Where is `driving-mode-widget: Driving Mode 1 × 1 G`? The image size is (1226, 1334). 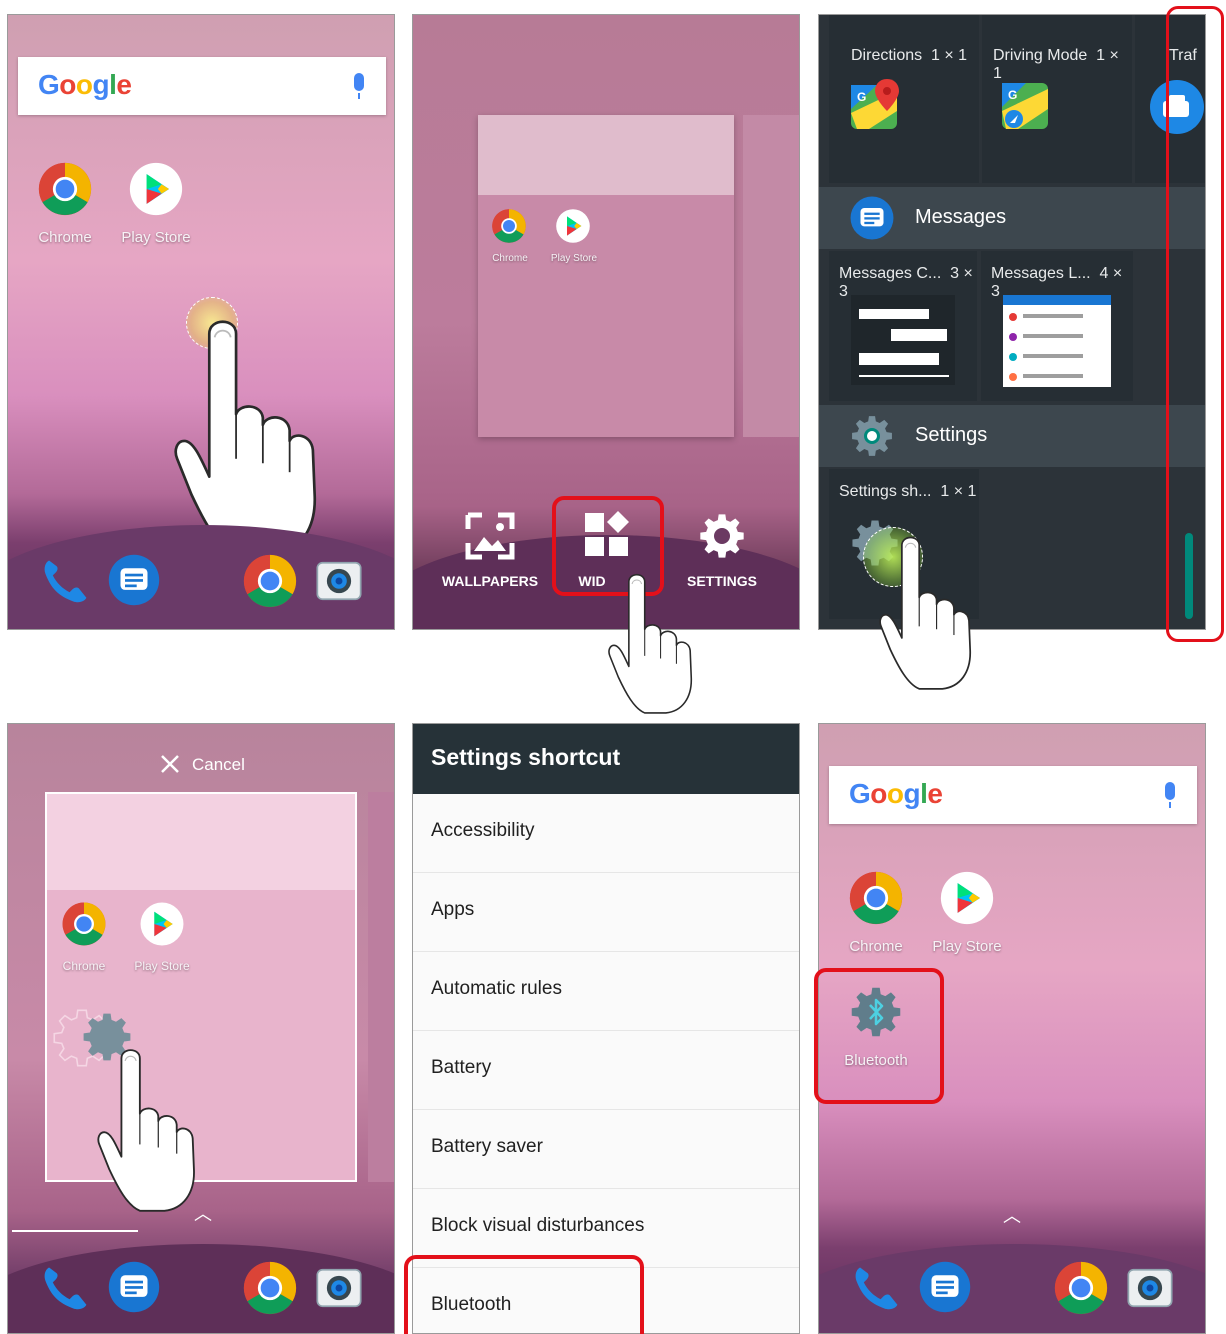 driving-mode-widget: Driving Mode 1 × 1 G is located at coordinates (1057, 99).